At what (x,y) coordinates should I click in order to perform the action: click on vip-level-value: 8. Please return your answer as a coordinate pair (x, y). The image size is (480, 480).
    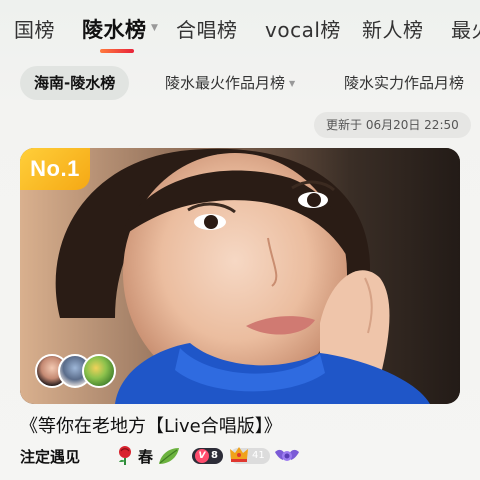
    Looking at the image, I should click on (214, 455).